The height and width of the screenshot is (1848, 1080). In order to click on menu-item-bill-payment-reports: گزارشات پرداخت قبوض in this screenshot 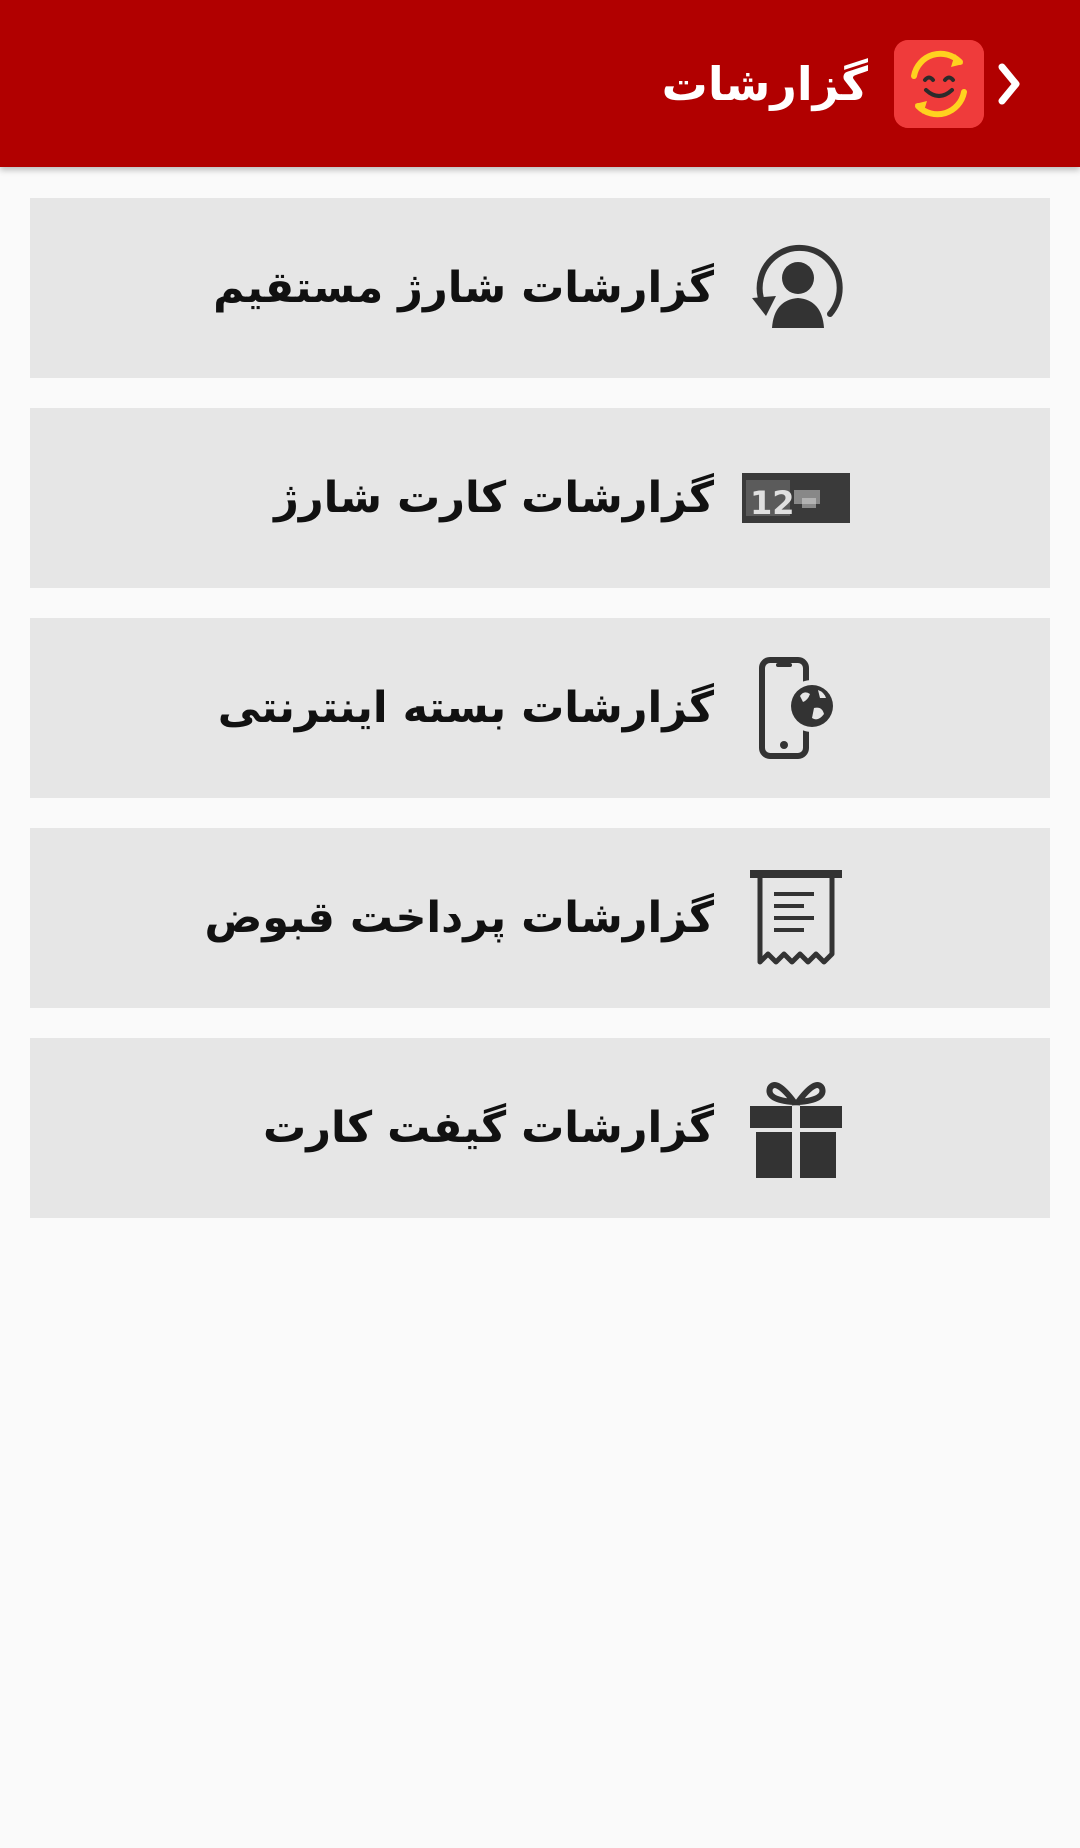, I will do `click(540, 918)`.